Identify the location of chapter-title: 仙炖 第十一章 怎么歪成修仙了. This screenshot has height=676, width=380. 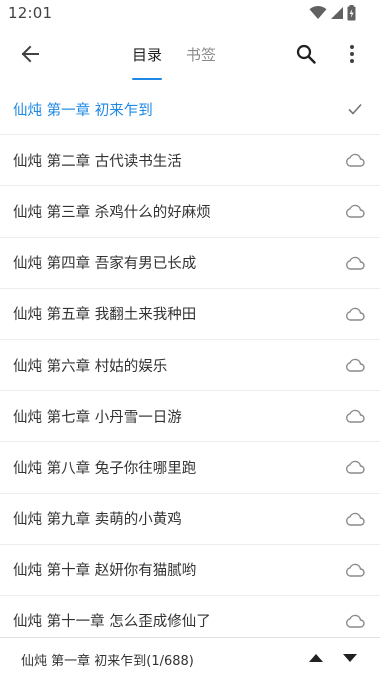
(112, 622).